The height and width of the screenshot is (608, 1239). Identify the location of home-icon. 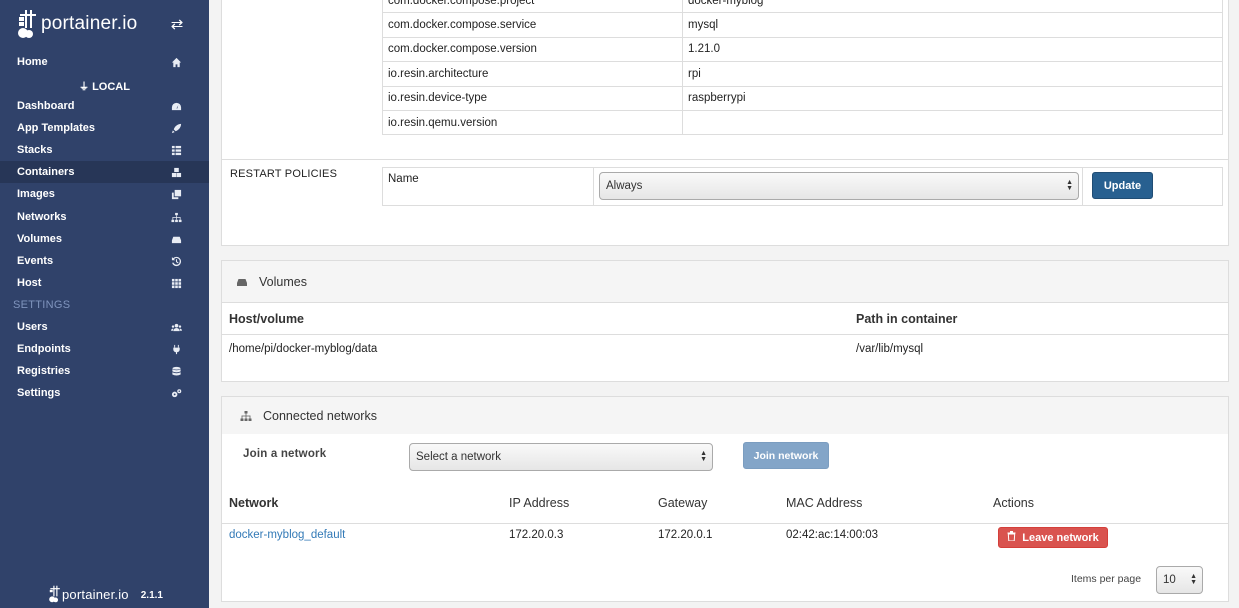
(176, 62).